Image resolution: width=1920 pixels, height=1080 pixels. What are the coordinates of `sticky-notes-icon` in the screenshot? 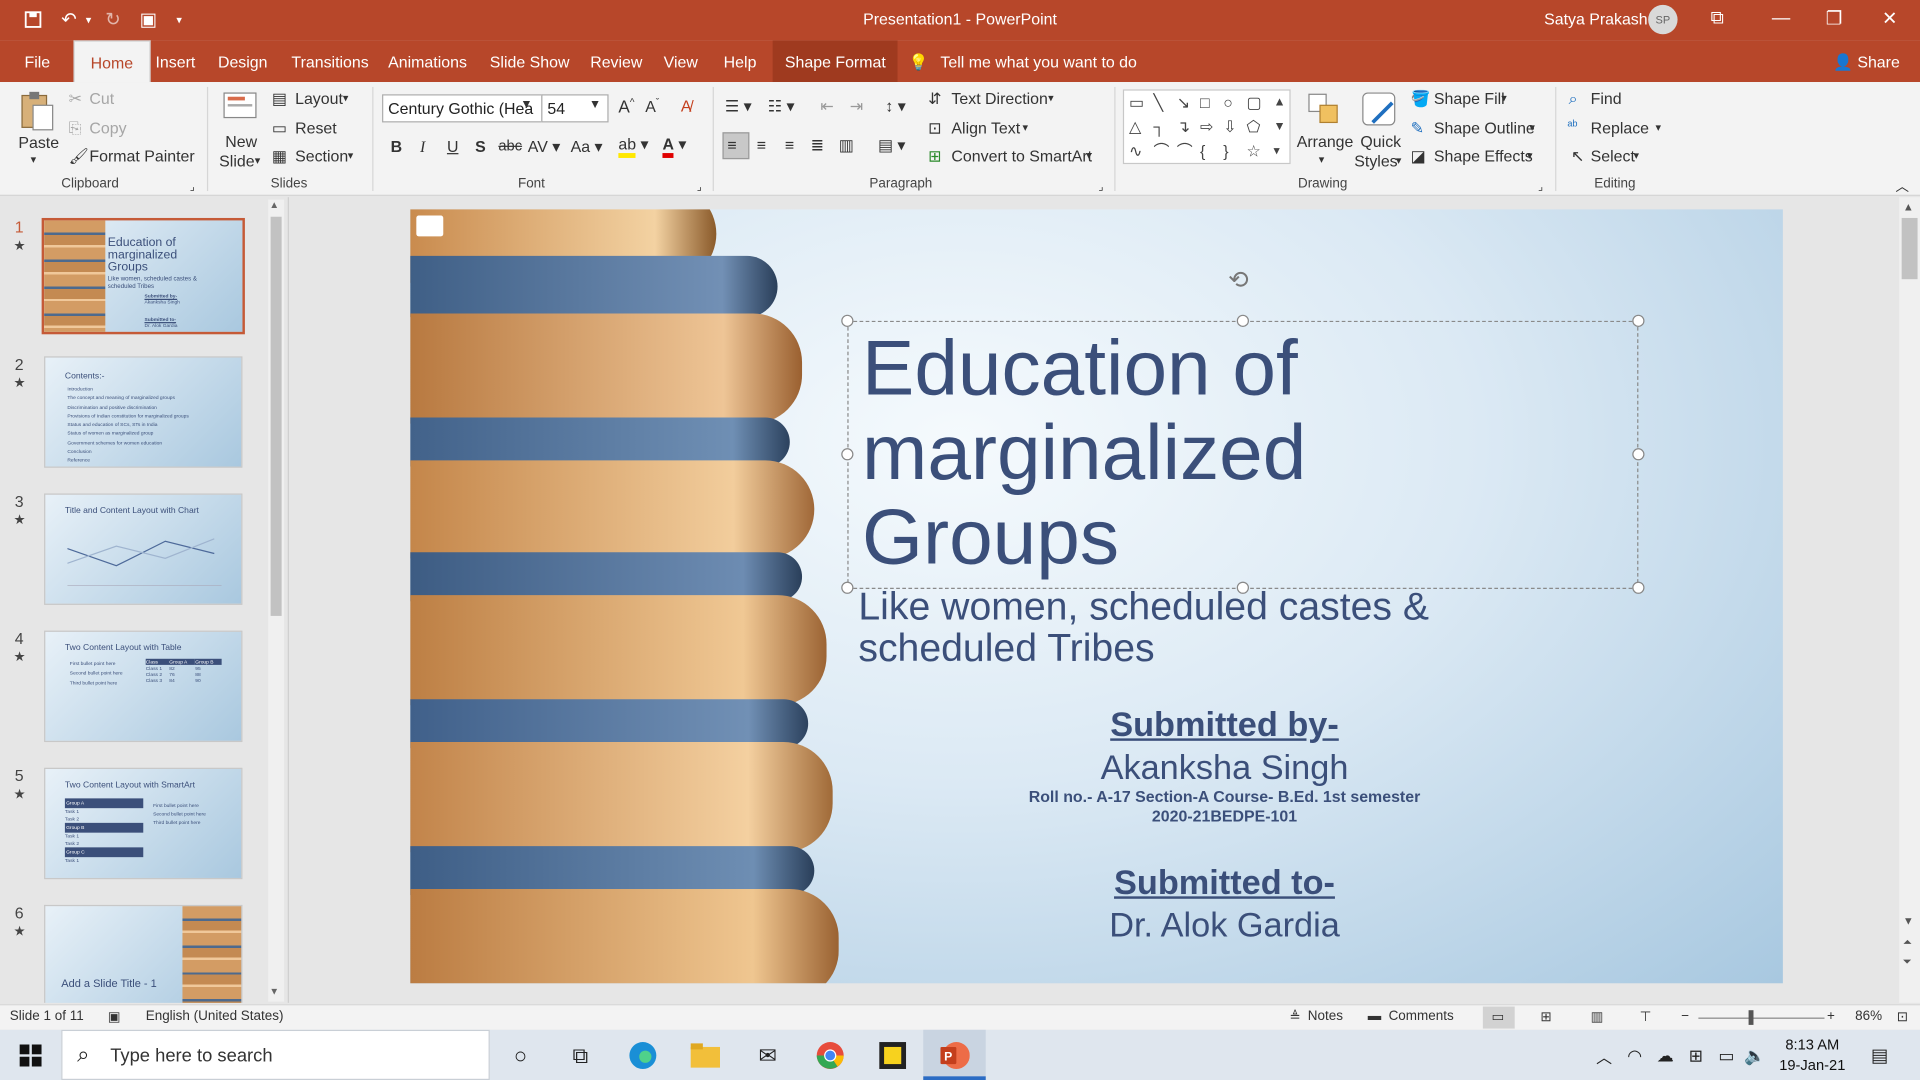 It's located at (893, 1056).